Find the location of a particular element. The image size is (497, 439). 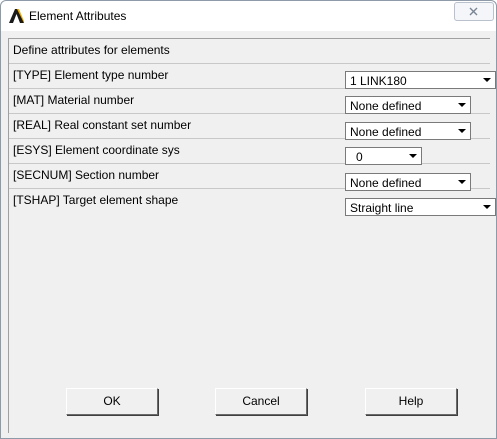

row-esys: [ESYS] Element coordinate sys 0 is located at coordinates (249, 152).